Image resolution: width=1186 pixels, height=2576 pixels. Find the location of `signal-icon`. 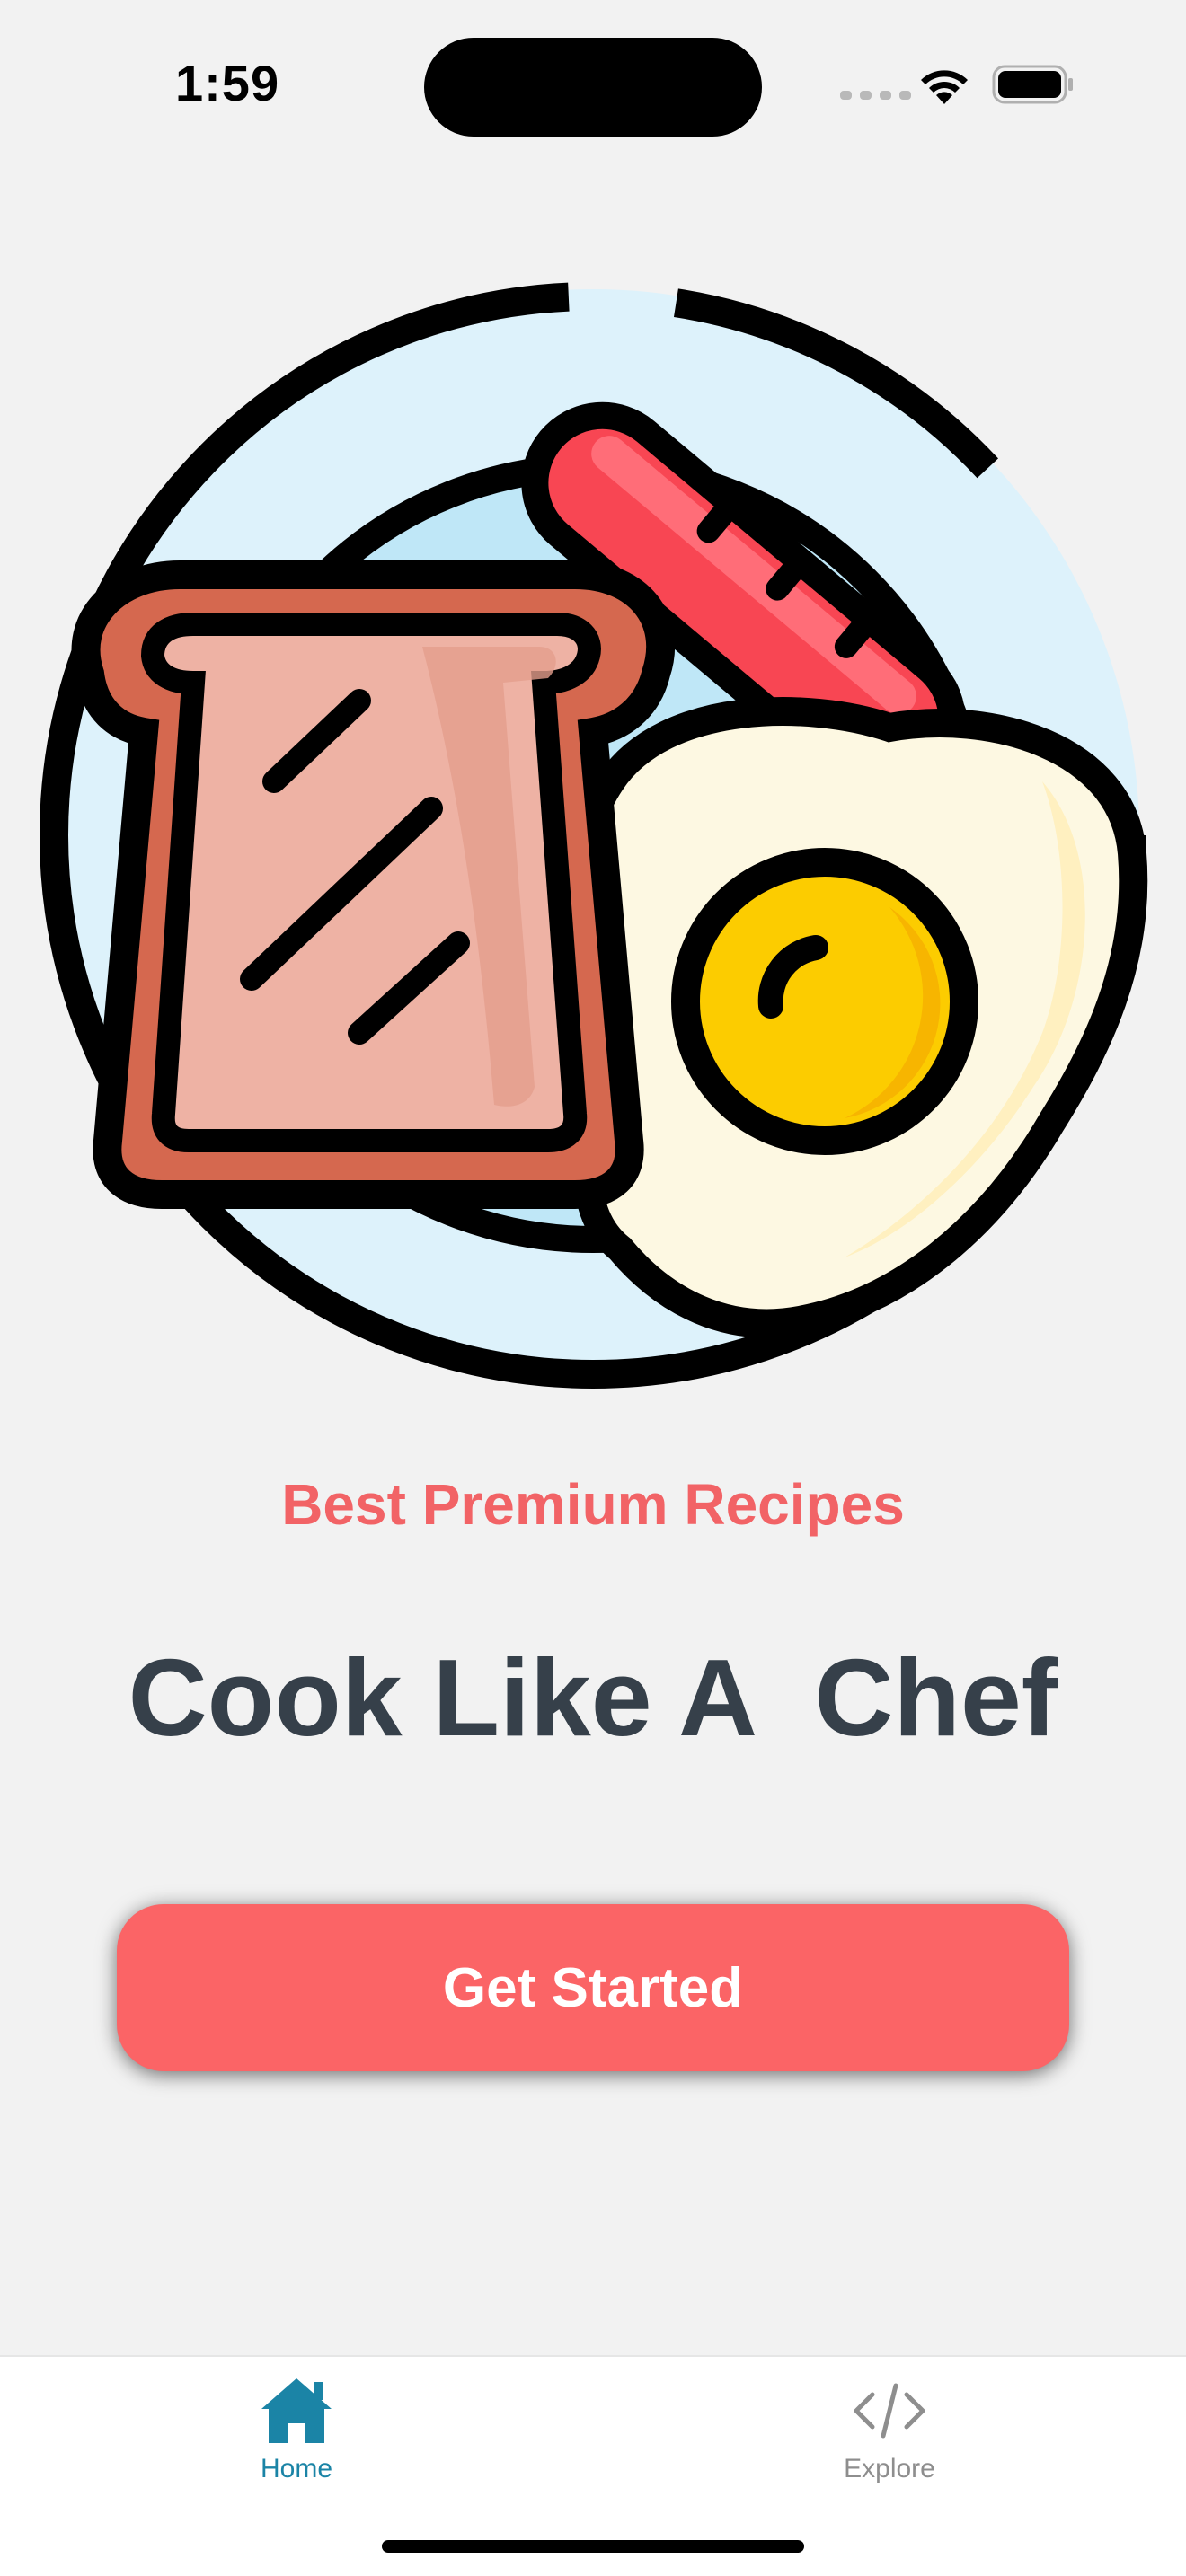

signal-icon is located at coordinates (875, 95).